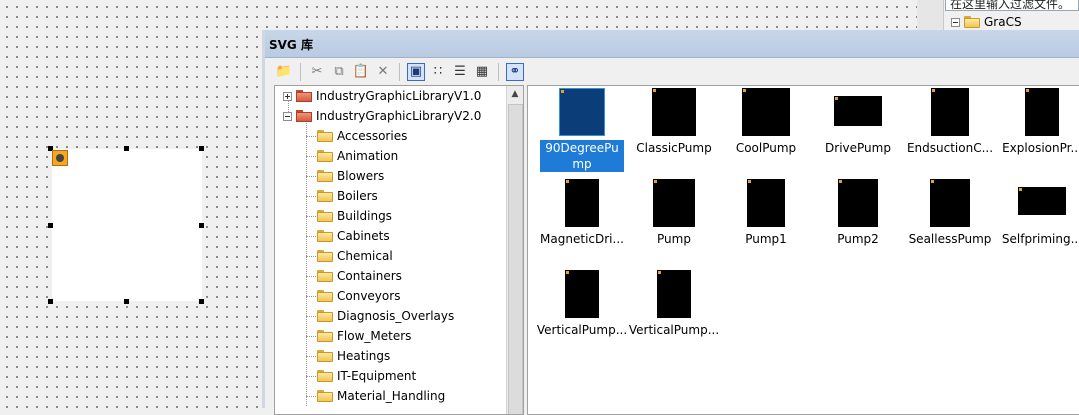 The height and width of the screenshot is (415, 1079). Describe the element at coordinates (363, 236) in the screenshot. I see `tree-item-label: Cabinets` at that location.